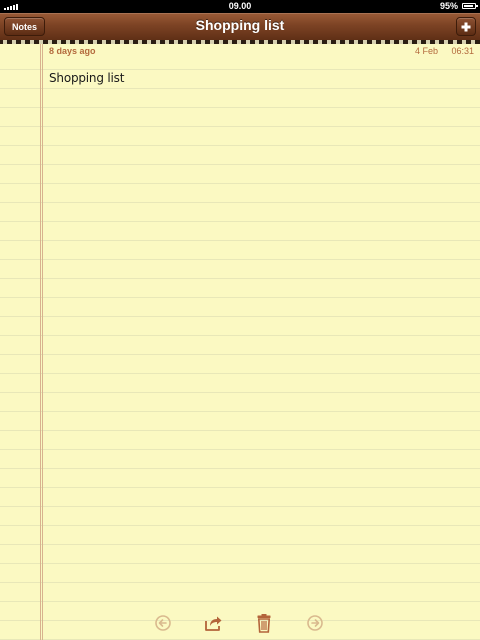 Image resolution: width=480 pixels, height=640 pixels. What do you see at coordinates (462, 51) in the screenshot?
I see `note-time: 06:31` at bounding box center [462, 51].